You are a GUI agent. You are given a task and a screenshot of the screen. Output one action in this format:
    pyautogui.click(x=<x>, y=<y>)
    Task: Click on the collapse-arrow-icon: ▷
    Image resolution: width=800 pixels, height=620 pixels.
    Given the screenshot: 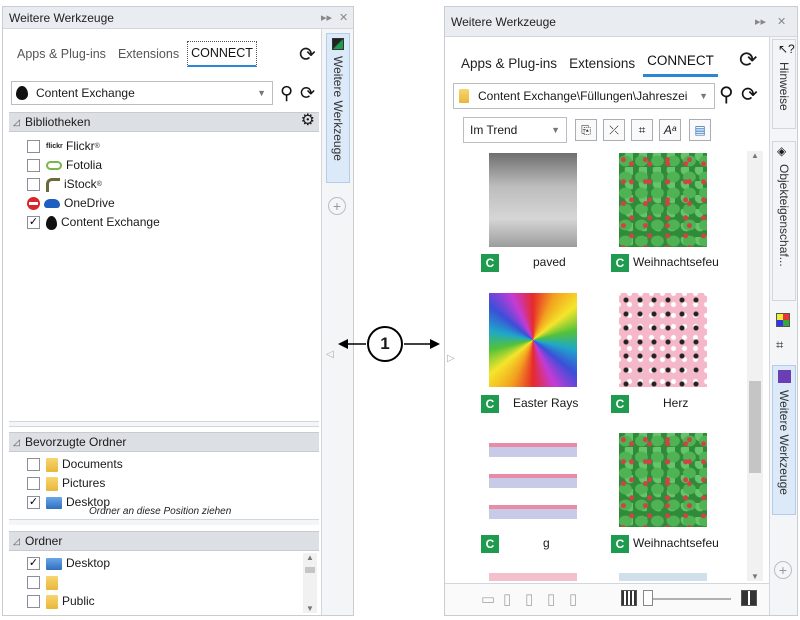 What is the action you would take?
    pyautogui.click(x=451, y=358)
    